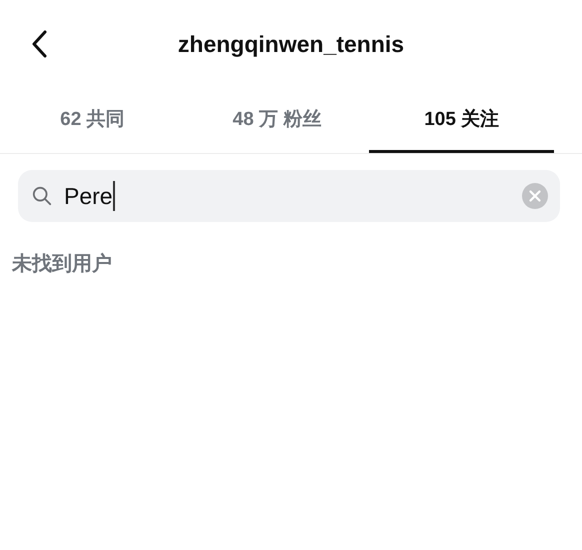 The width and height of the screenshot is (582, 550). What do you see at coordinates (277, 120) in the screenshot?
I see `tab: 48 万 粉丝` at bounding box center [277, 120].